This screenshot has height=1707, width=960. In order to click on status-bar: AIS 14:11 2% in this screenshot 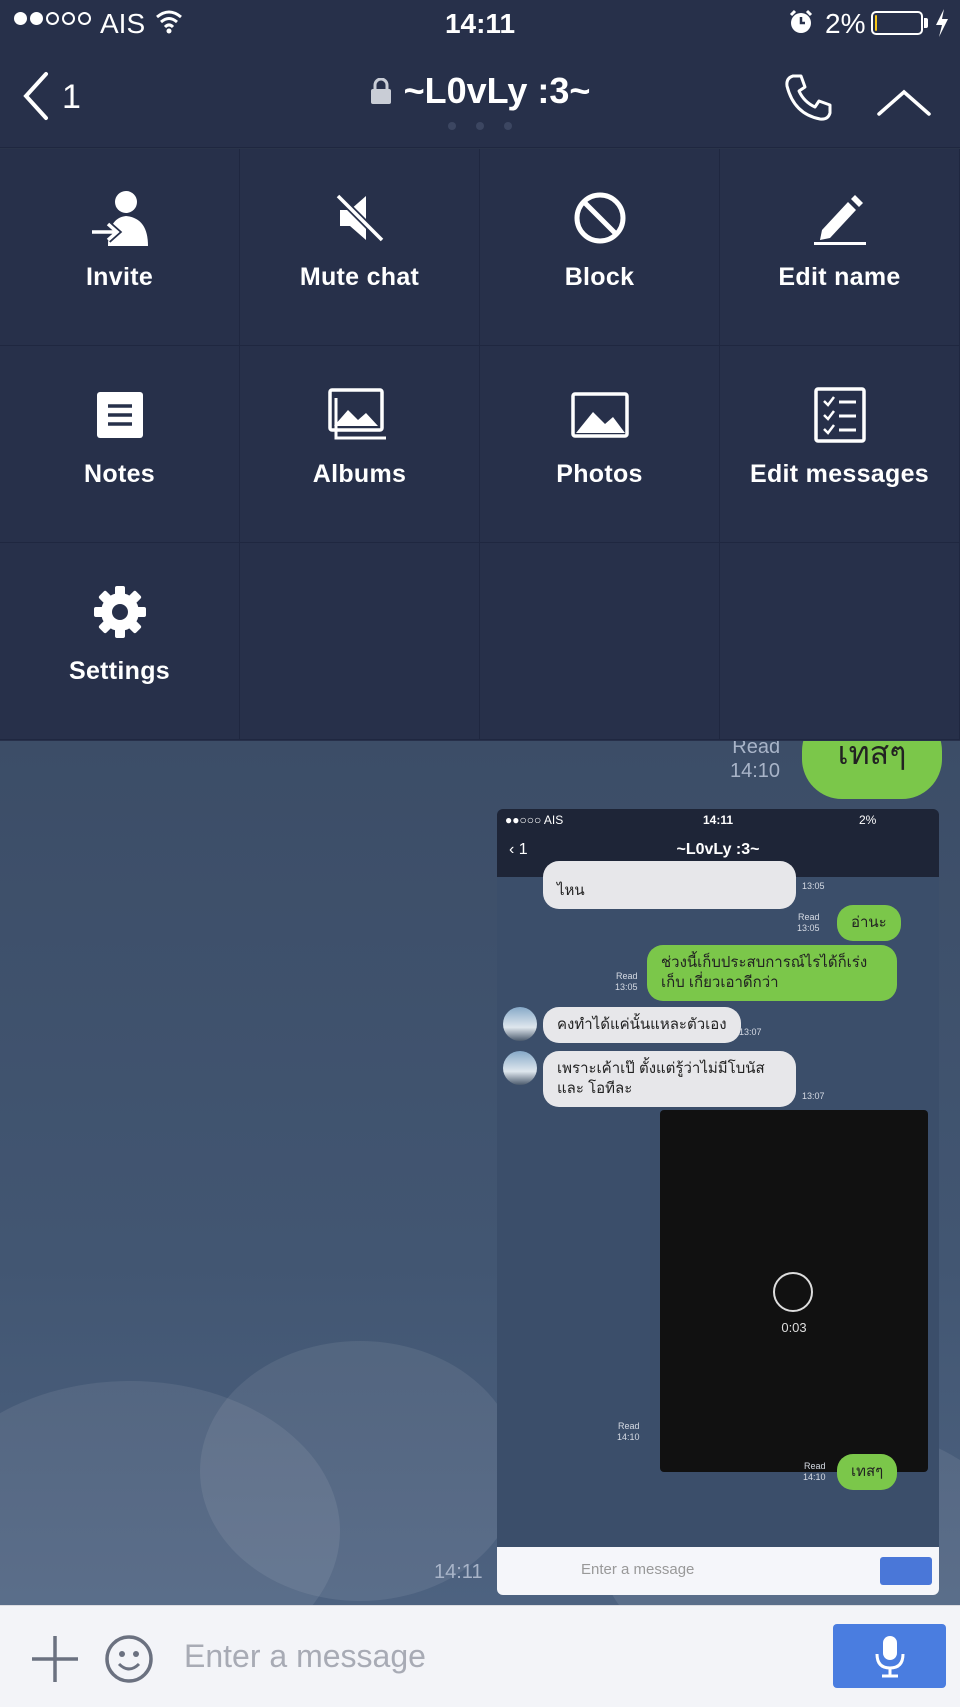, I will do `click(480, 25)`.